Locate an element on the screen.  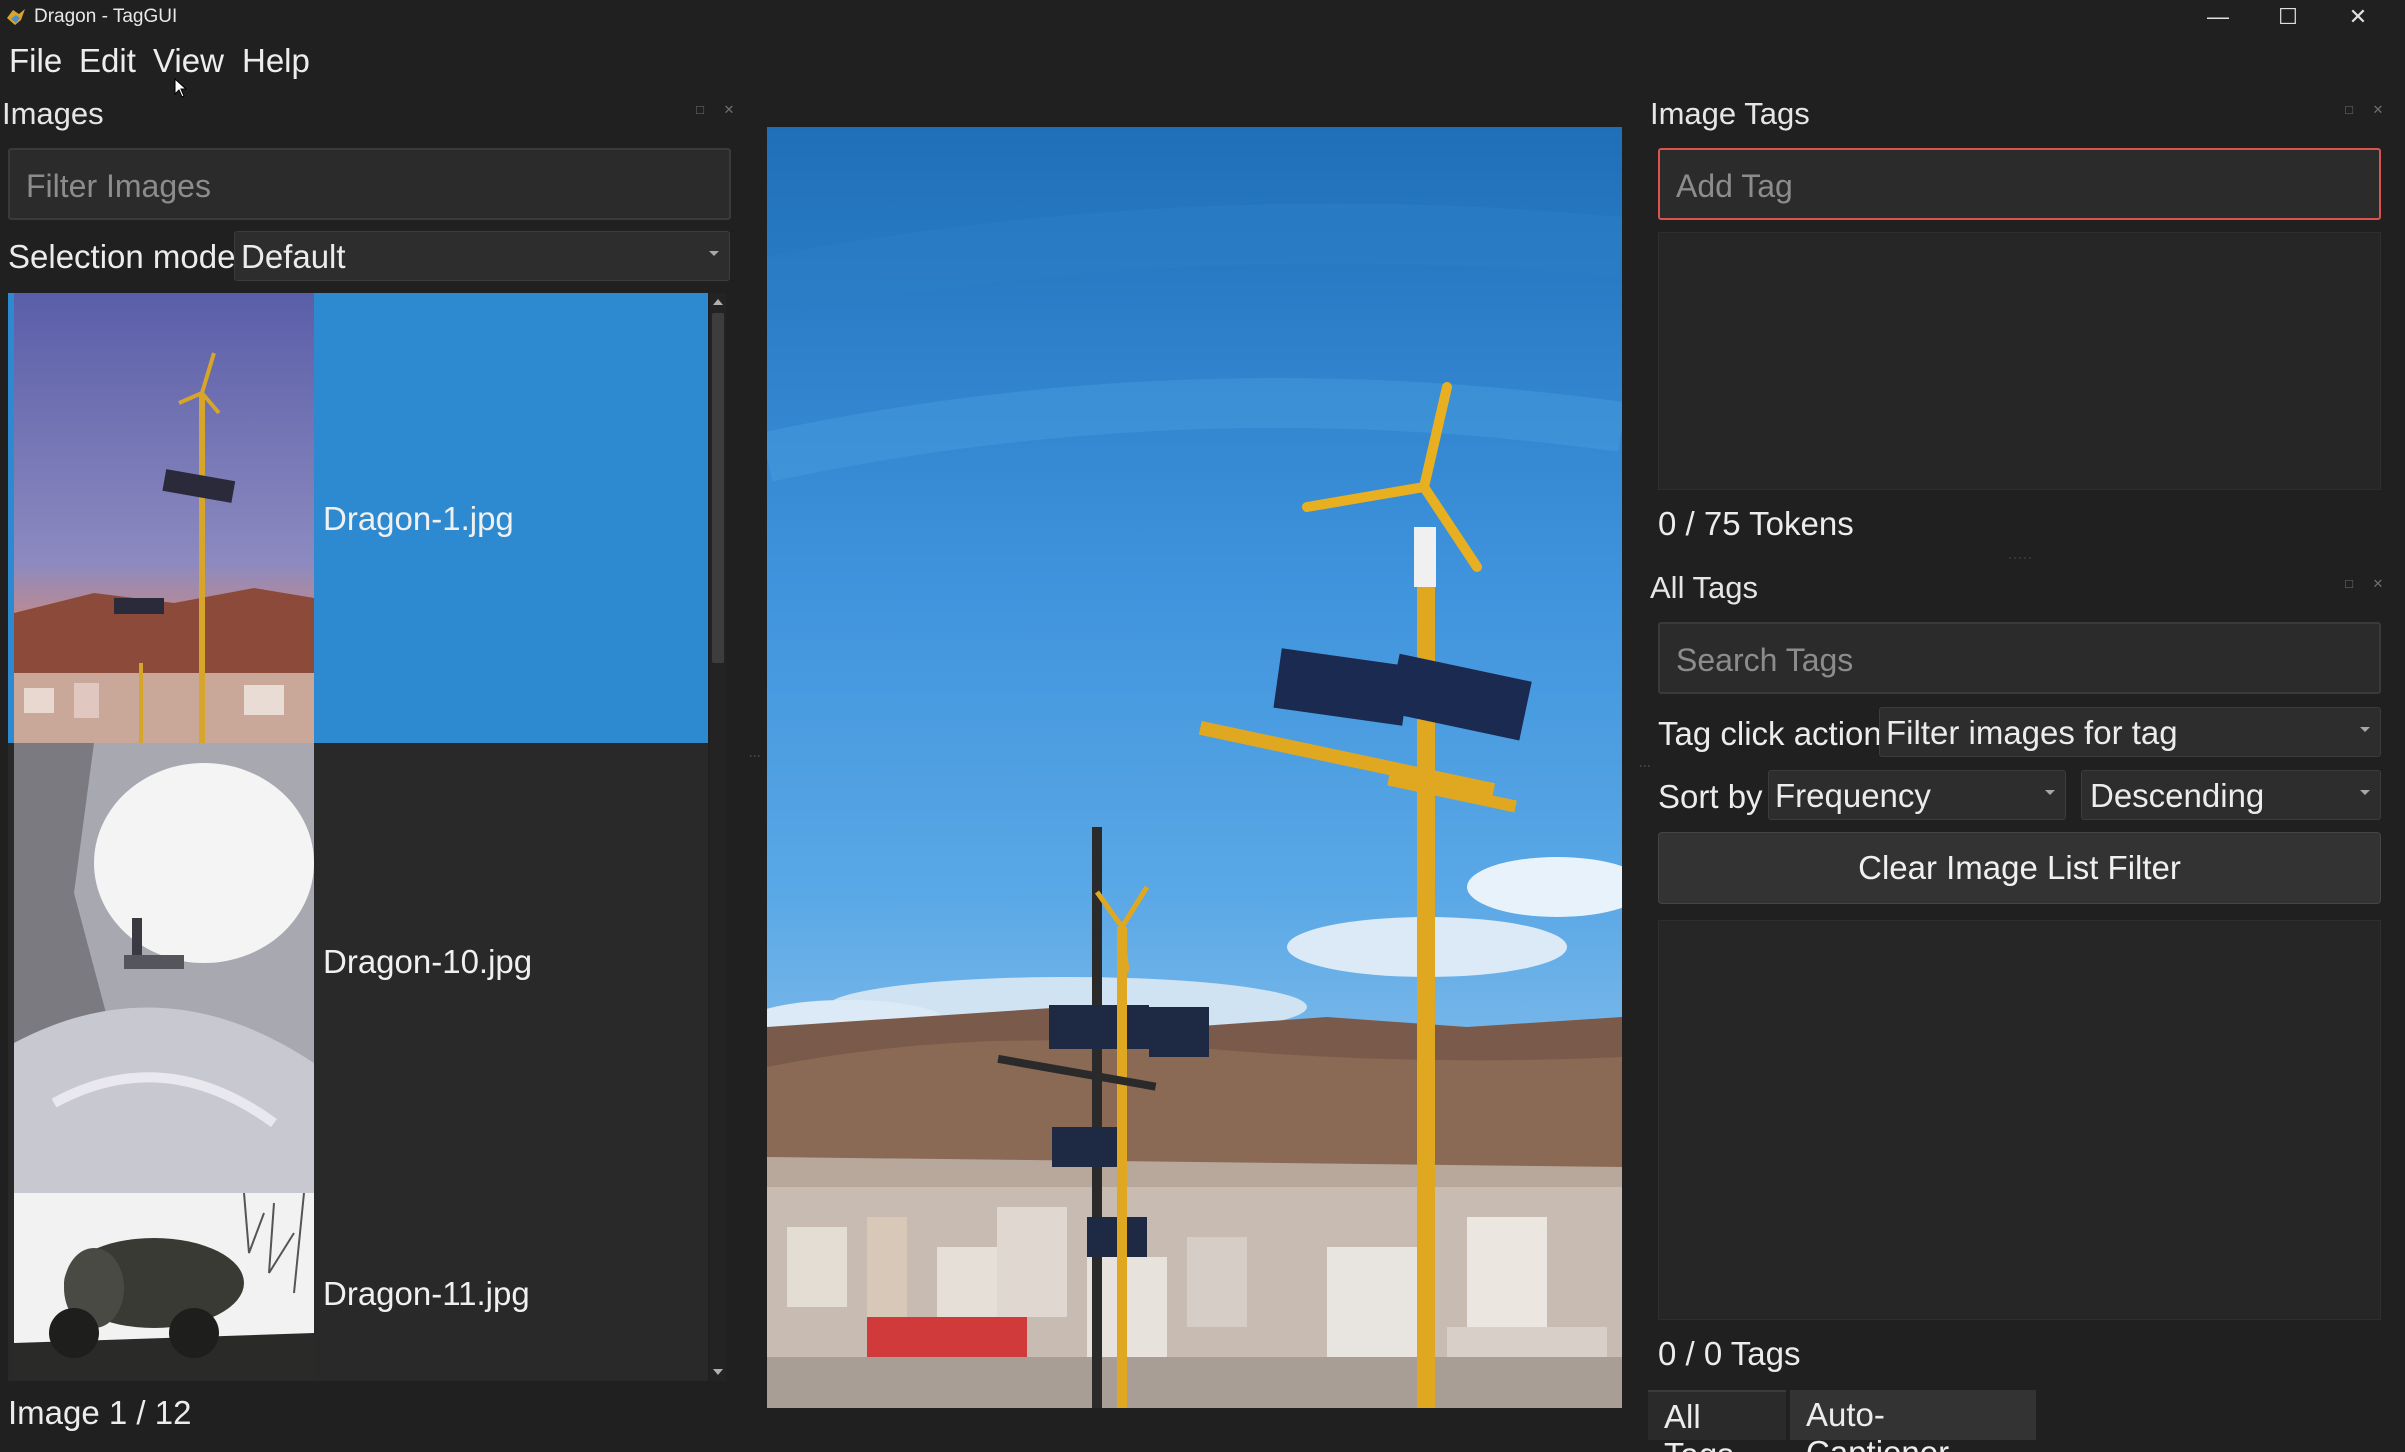
sort-by-label: Sort by is located at coordinates (1710, 796).